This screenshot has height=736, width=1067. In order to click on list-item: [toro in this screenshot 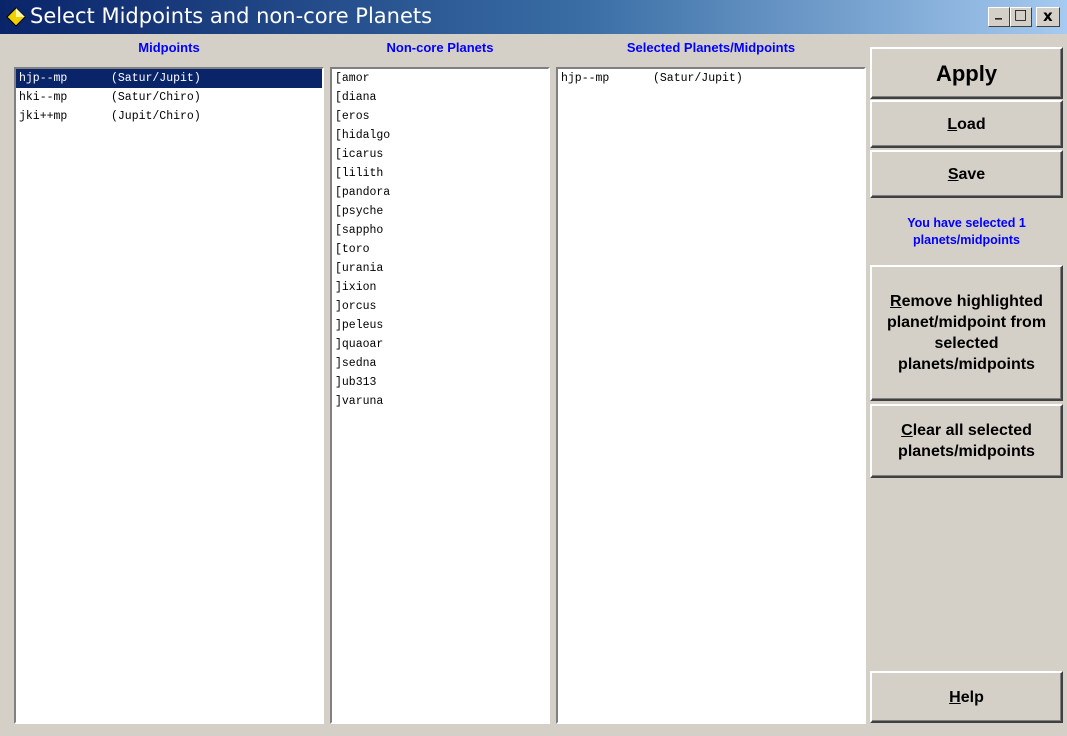, I will do `click(440, 249)`.